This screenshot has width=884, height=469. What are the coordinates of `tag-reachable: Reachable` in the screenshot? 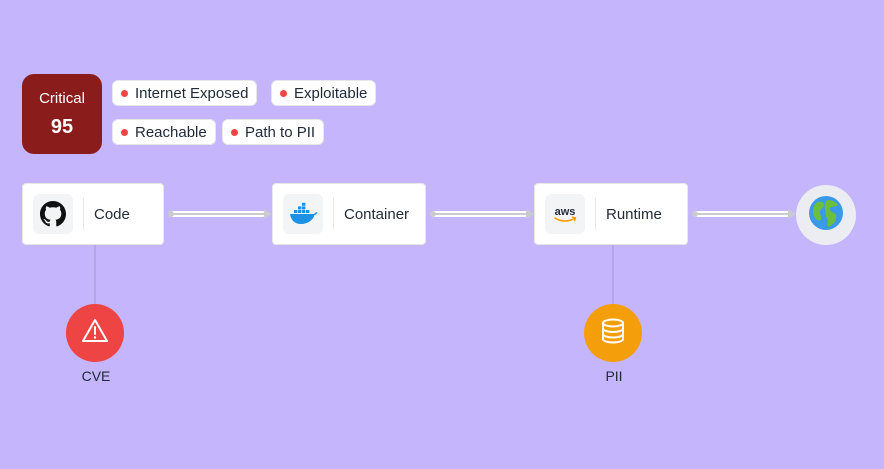 It's located at (164, 132).